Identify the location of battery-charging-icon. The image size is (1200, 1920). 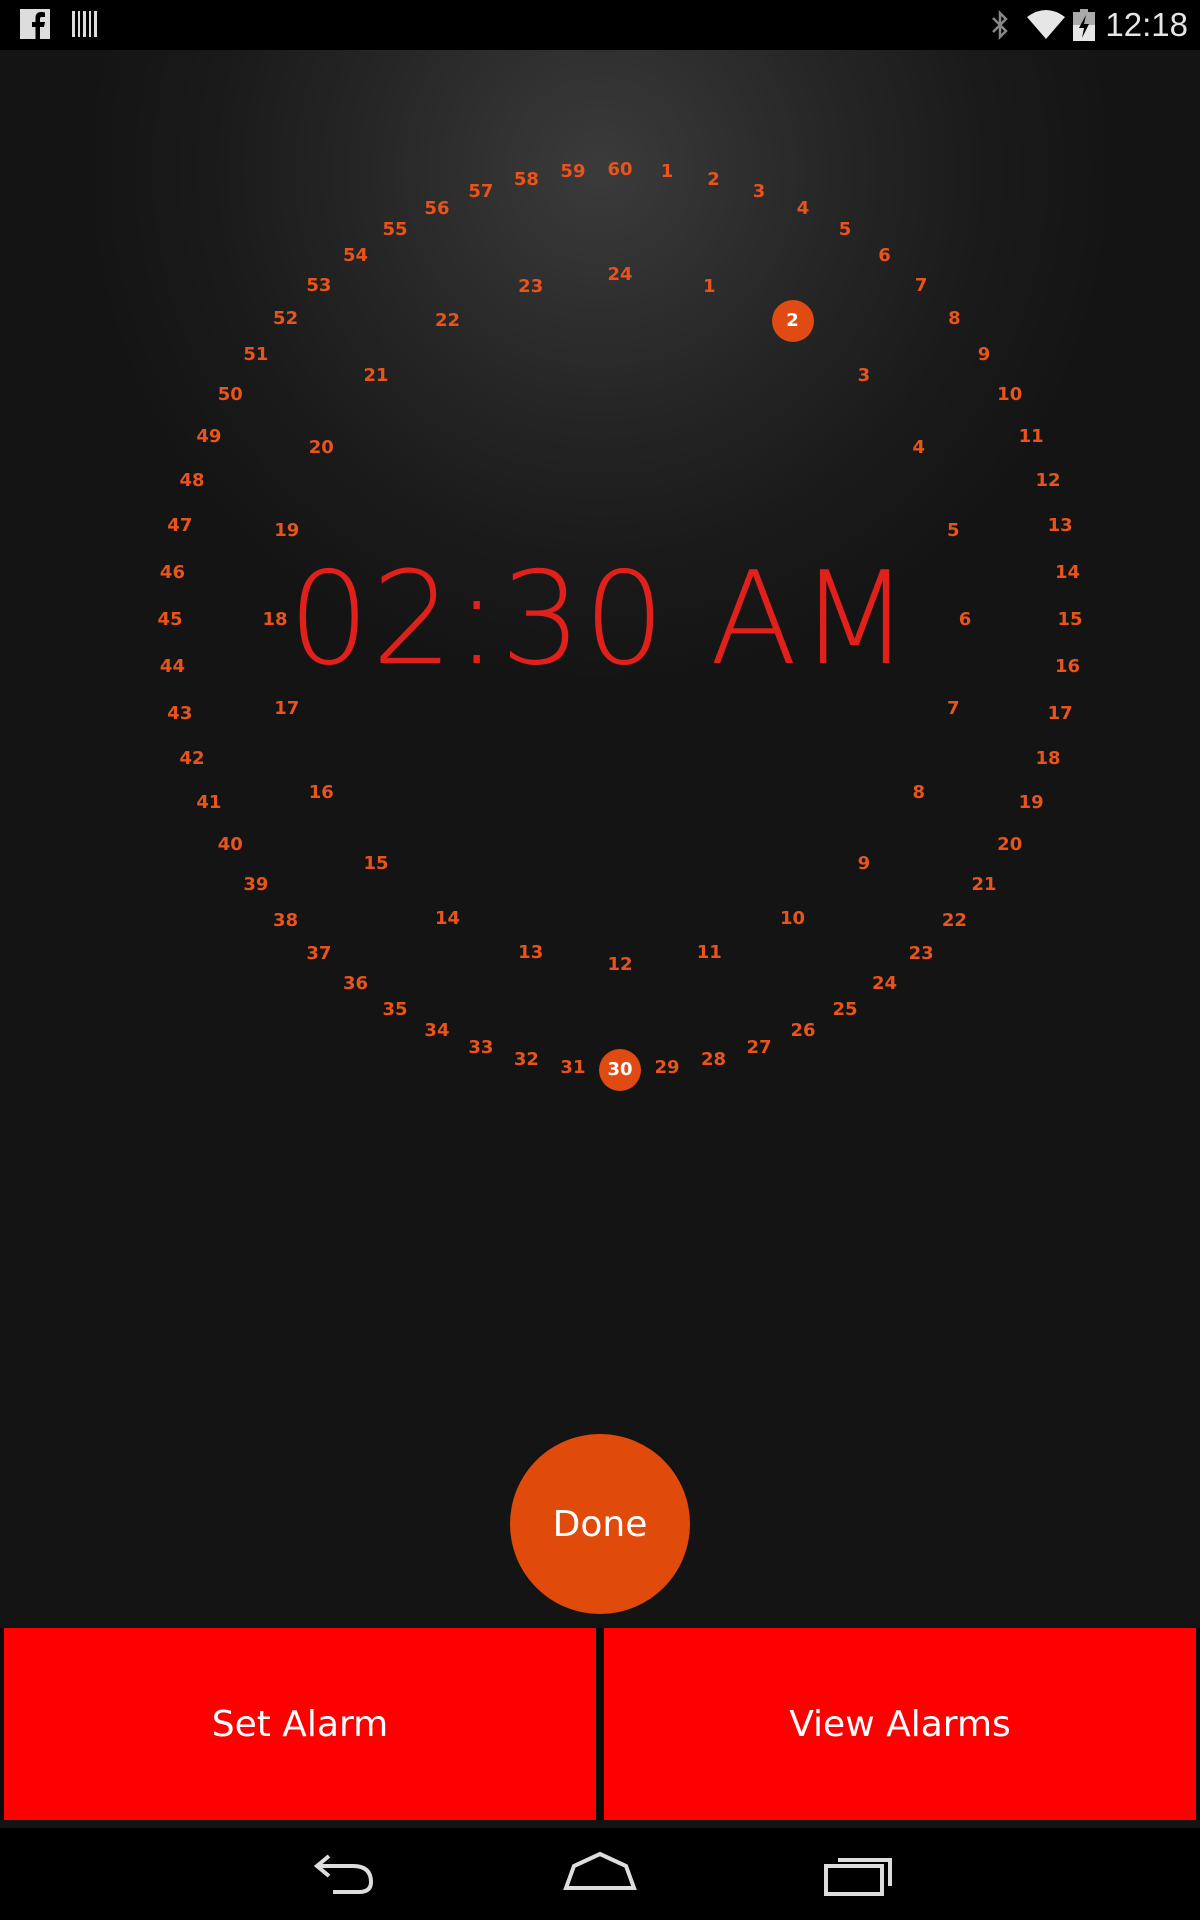
(1084, 25).